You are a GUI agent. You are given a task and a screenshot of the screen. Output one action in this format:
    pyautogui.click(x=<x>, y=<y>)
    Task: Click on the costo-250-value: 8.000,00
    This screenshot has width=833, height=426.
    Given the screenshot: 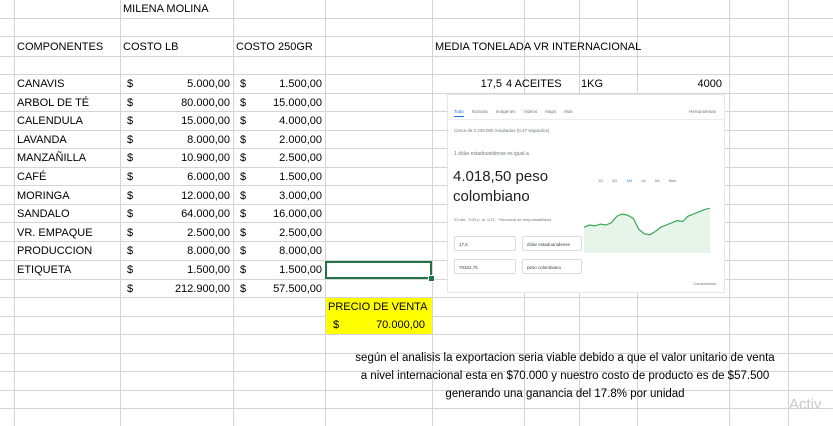 What is the action you would take?
    pyautogui.click(x=287, y=251)
    